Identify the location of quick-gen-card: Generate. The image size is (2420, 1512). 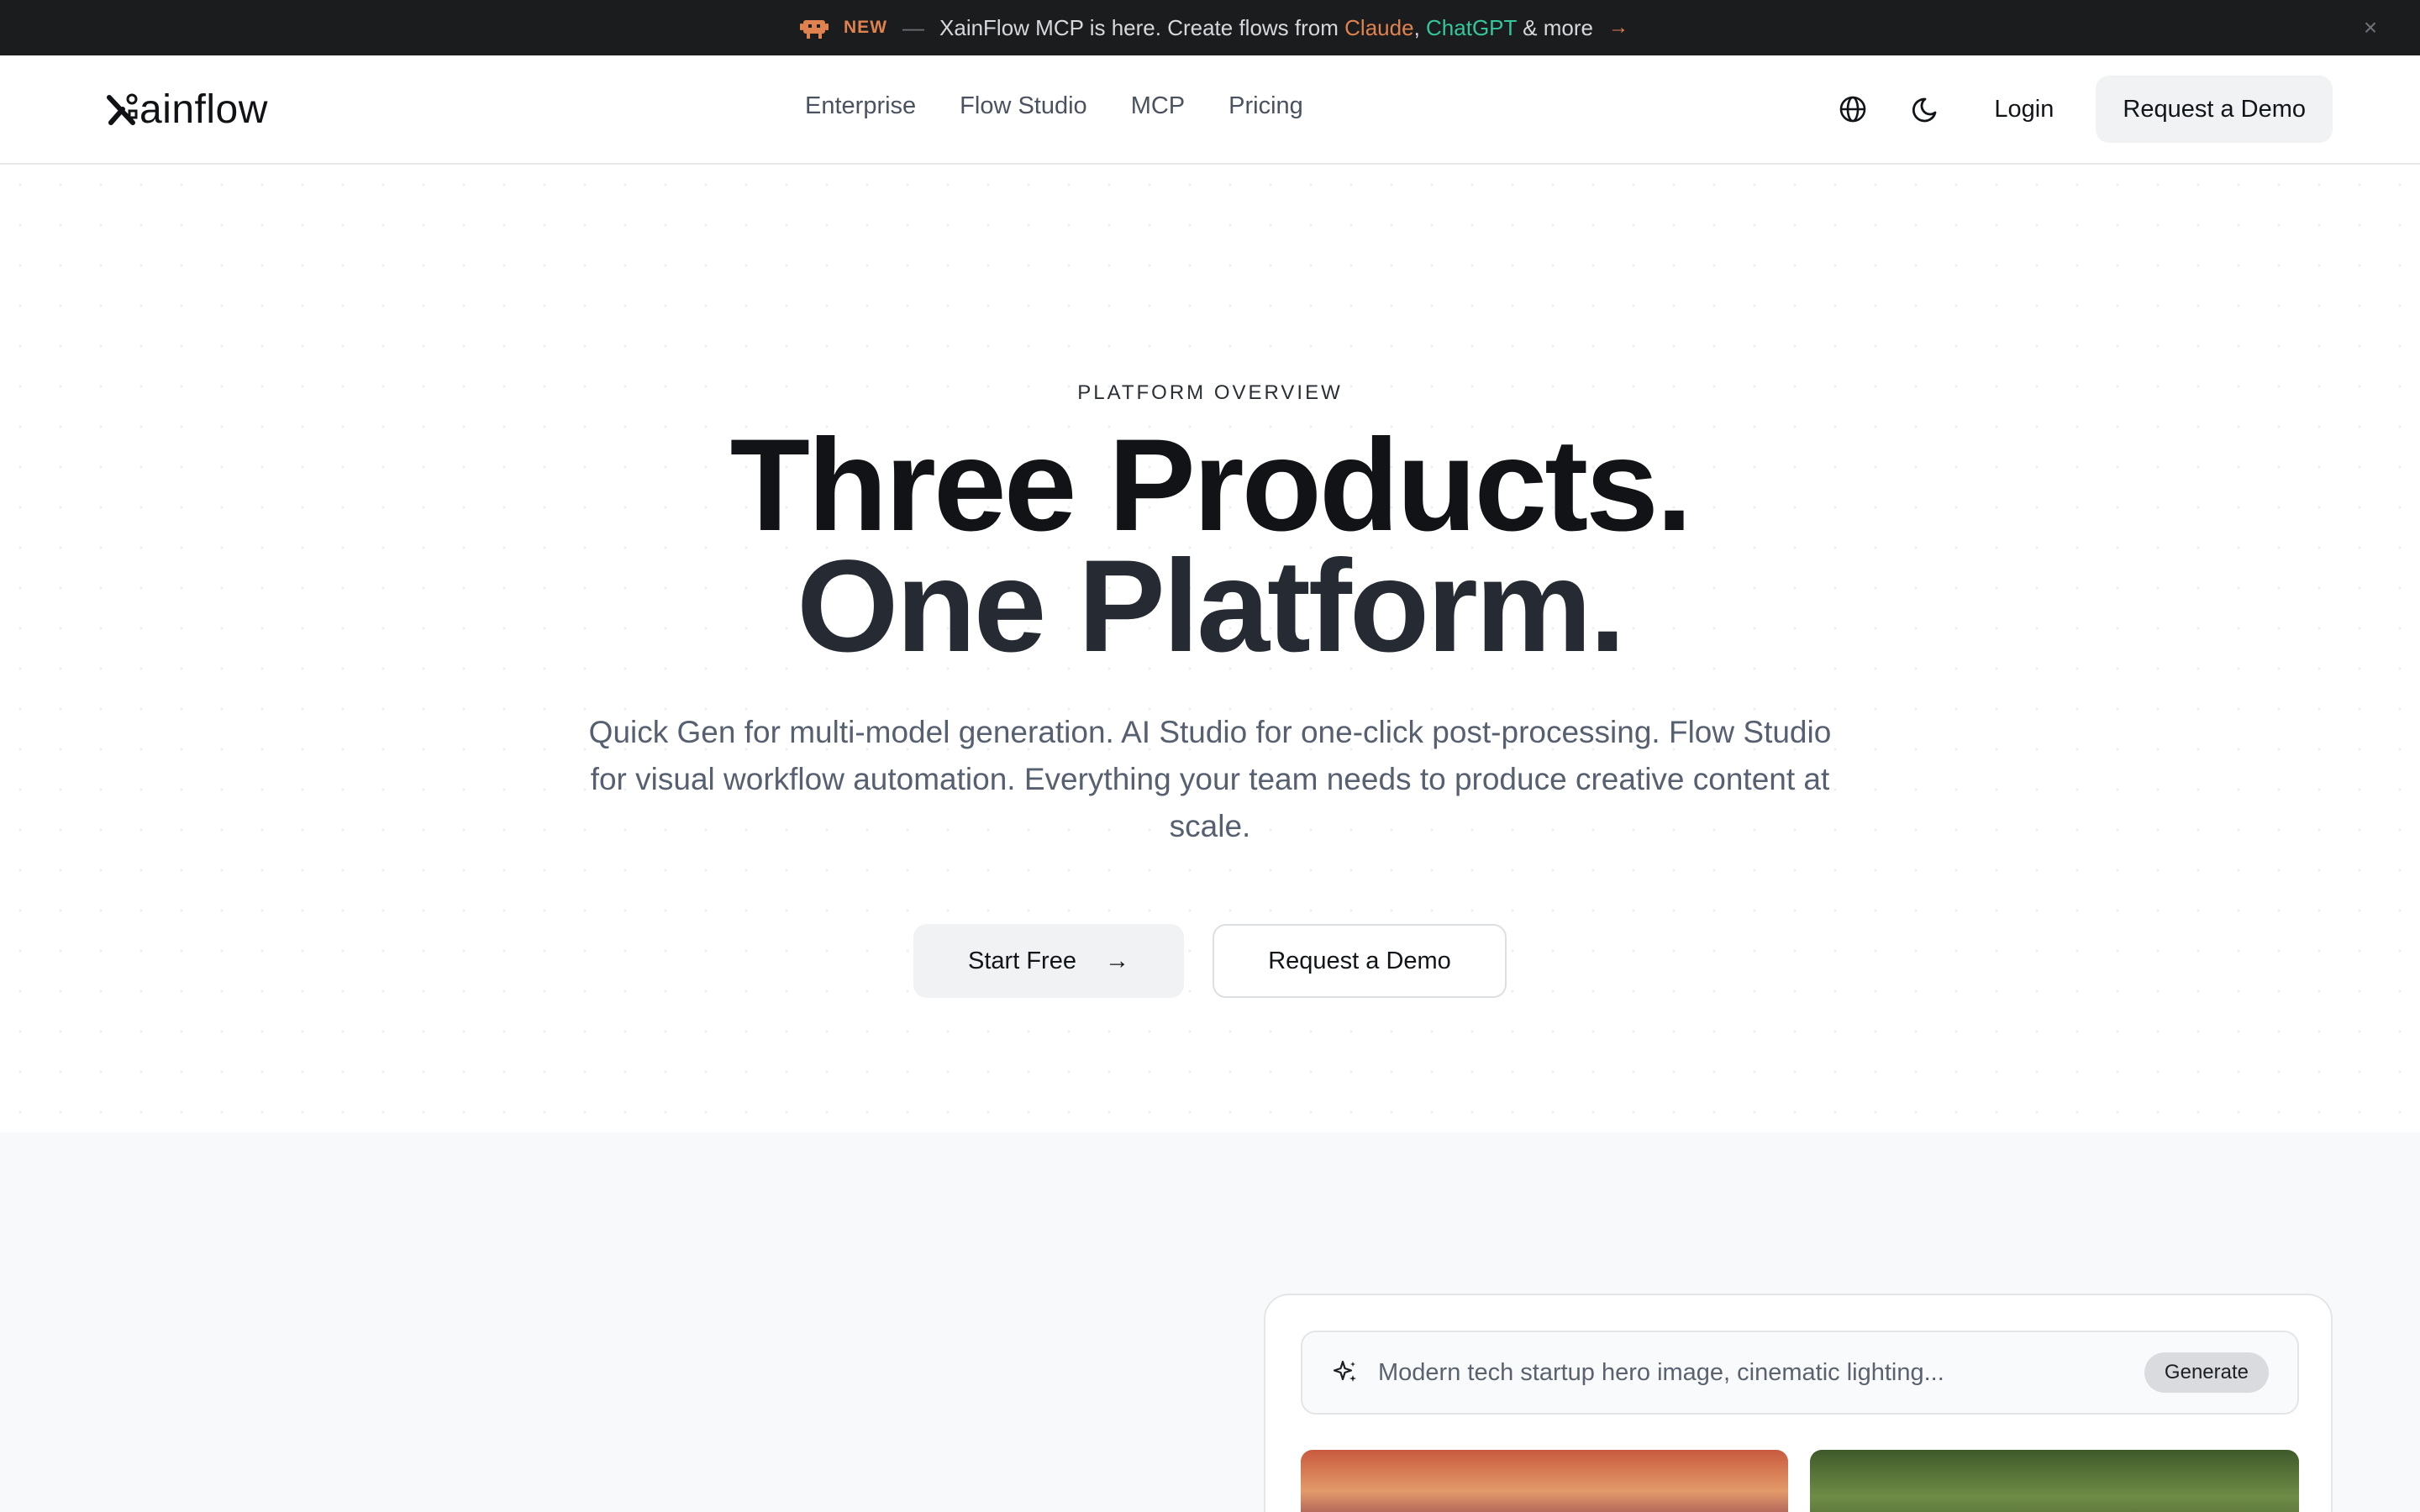
(1799, 1403).